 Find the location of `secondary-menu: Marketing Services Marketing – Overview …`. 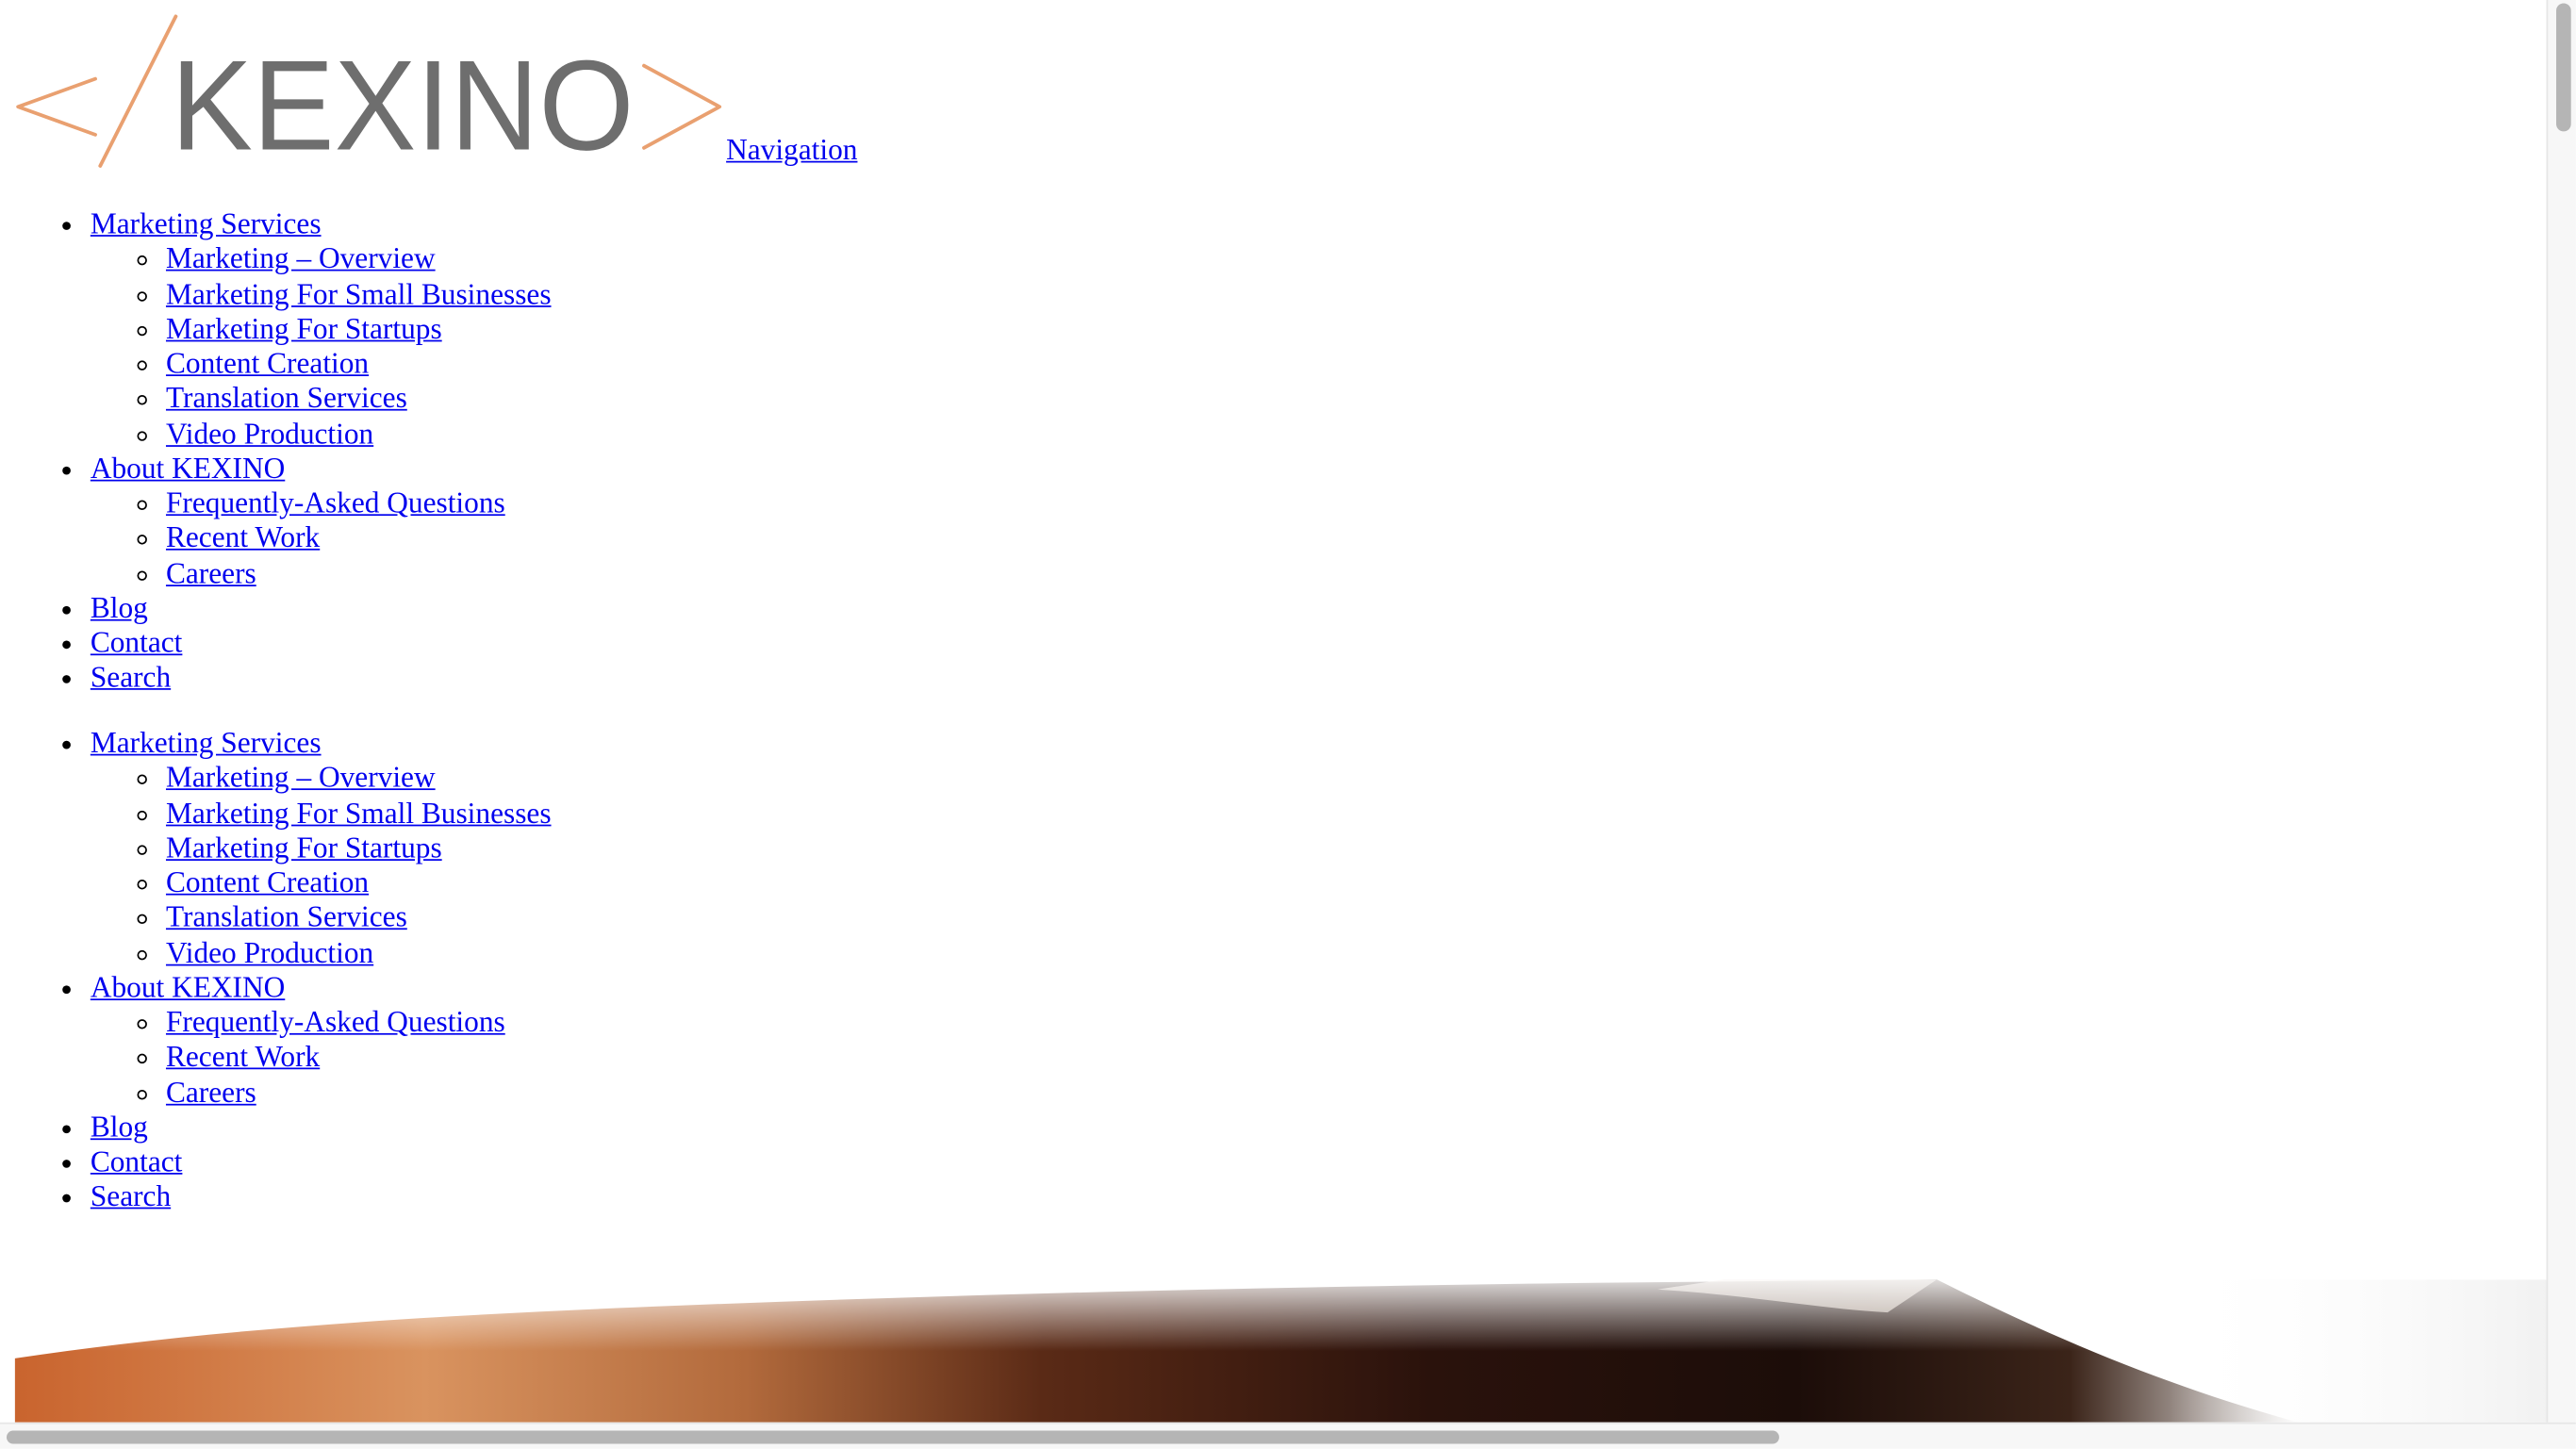

secondary-menu: Marketing Services Marketing – Overview … is located at coordinates (276, 970).